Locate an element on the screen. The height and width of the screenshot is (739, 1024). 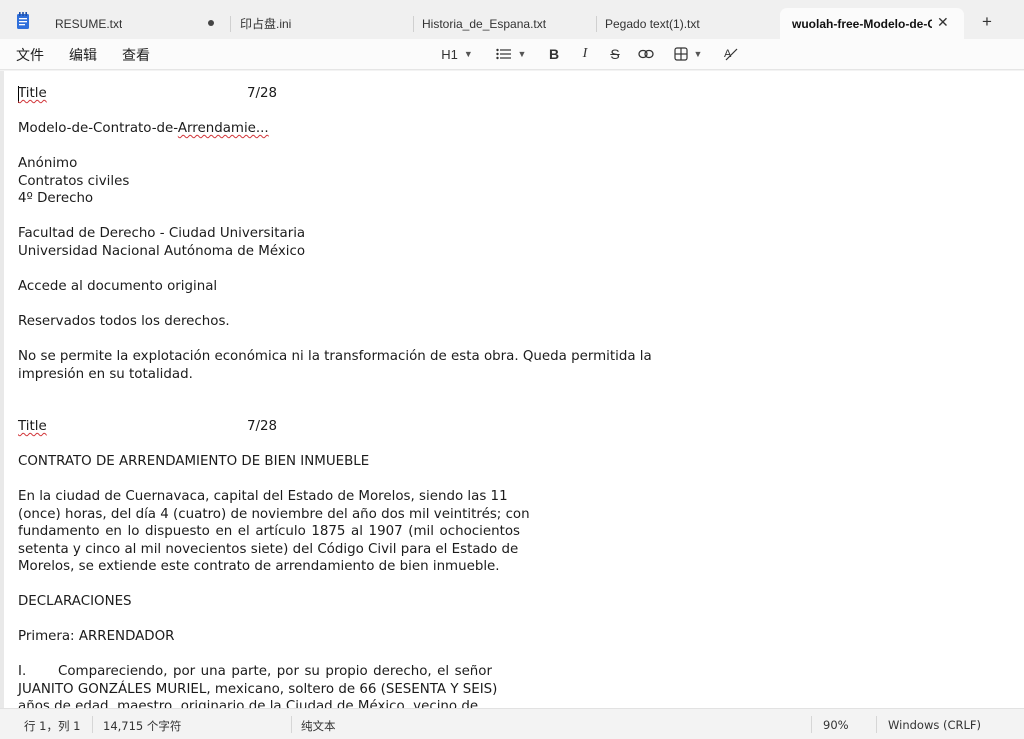
tab-historia: Historia_de_Espana.txt is located at coordinates (502, 23).